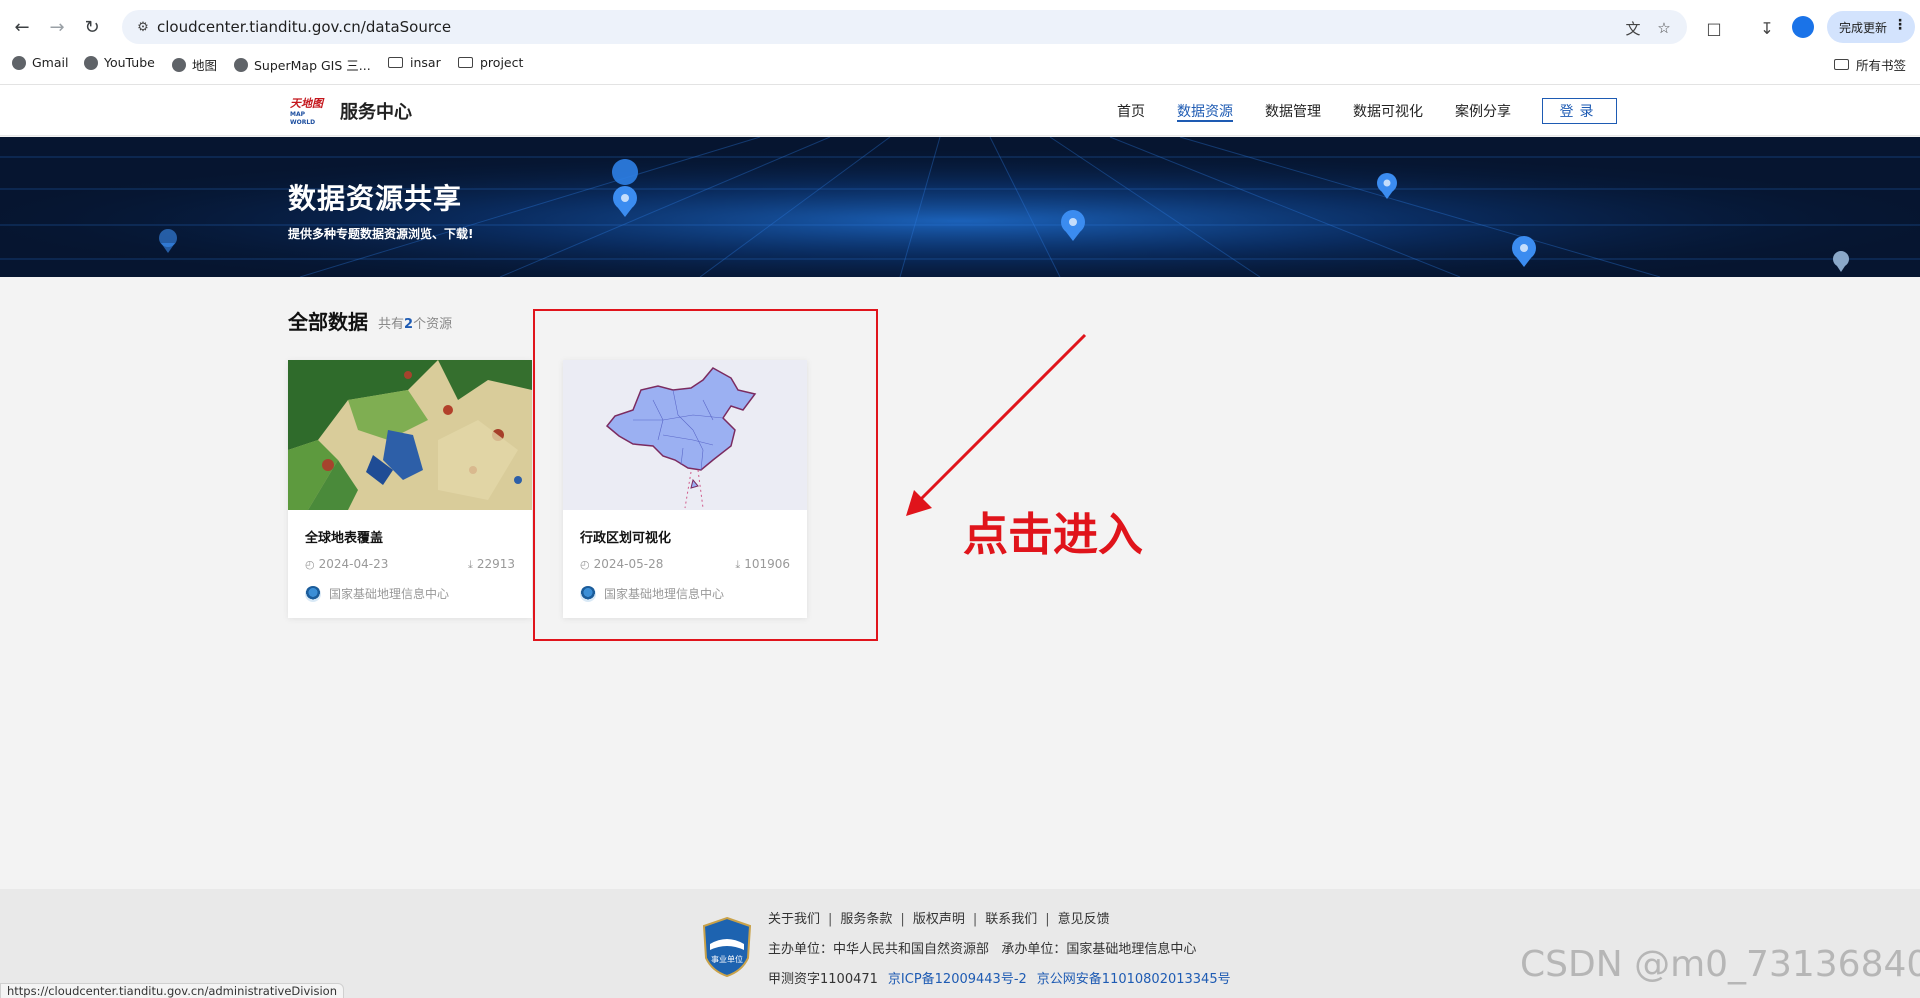  What do you see at coordinates (129, 62) in the screenshot?
I see `bookmark-label: YouTube` at bounding box center [129, 62].